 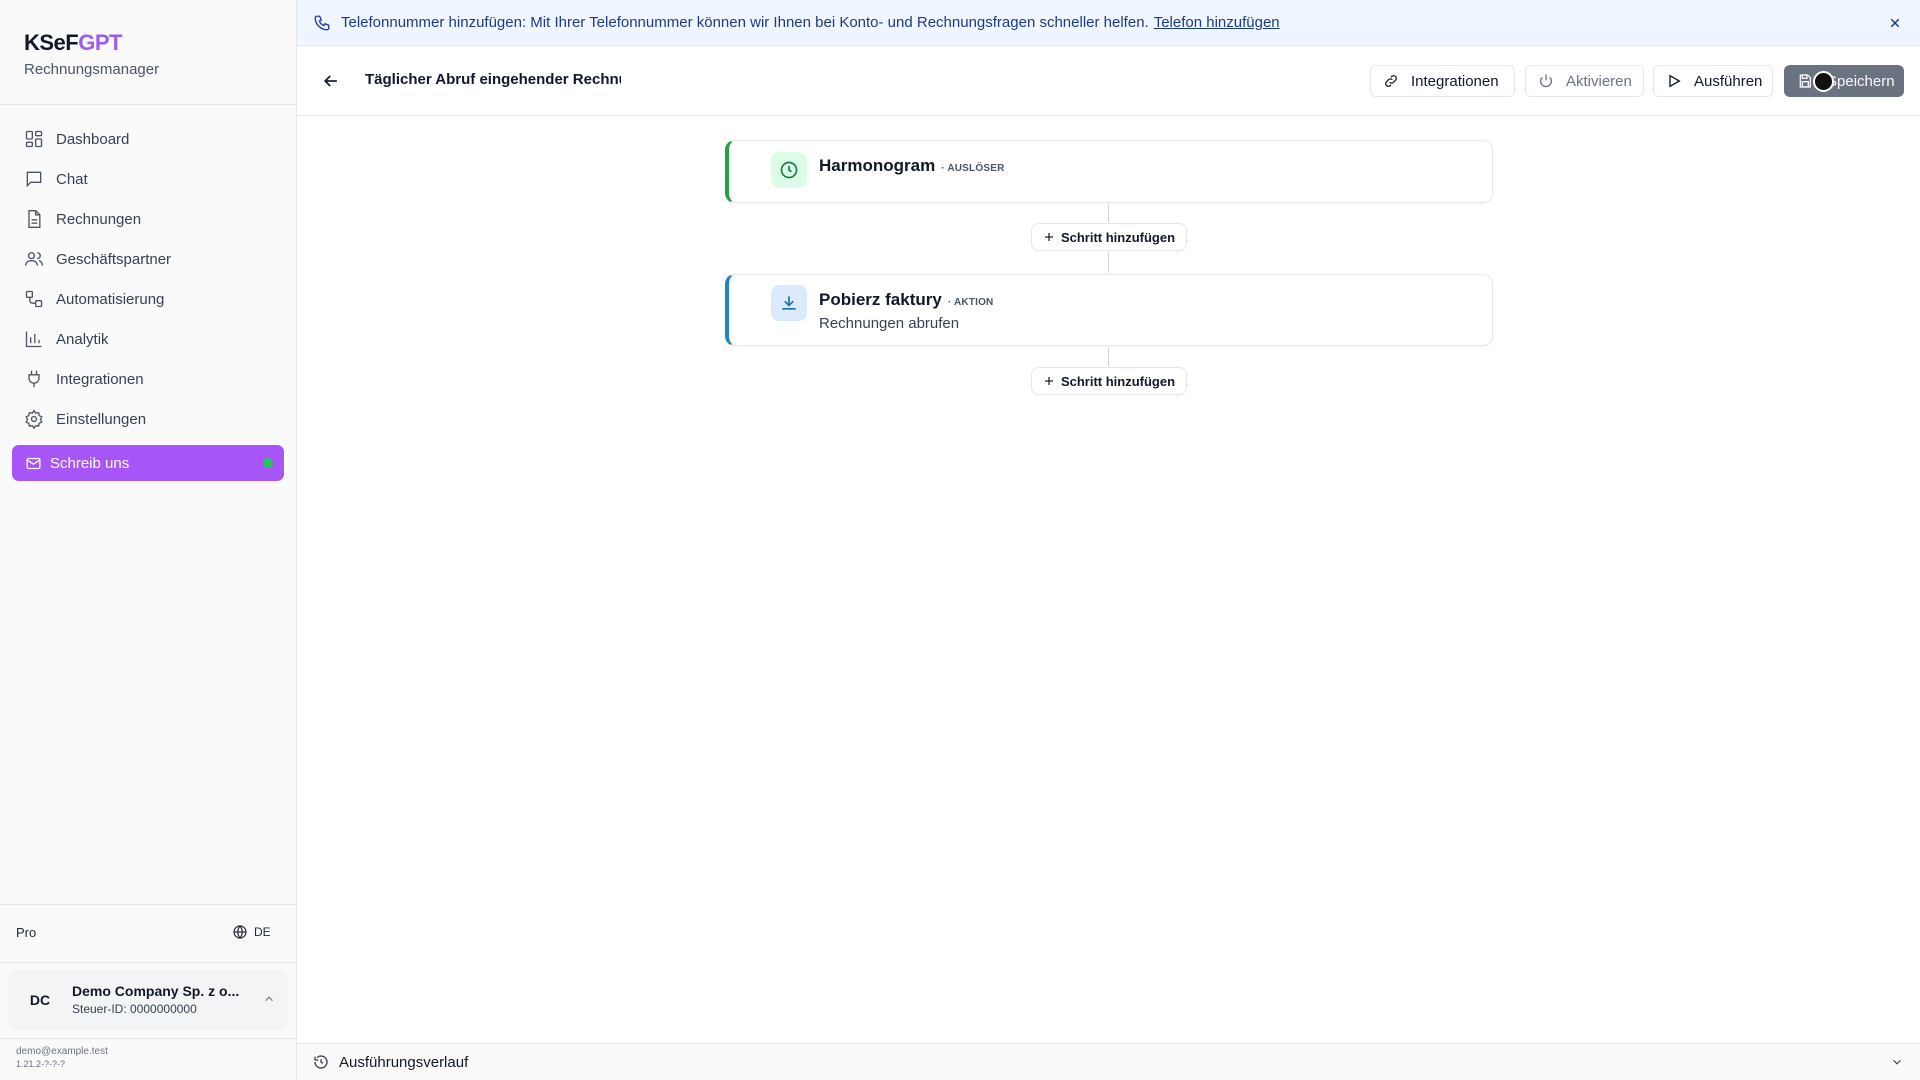 I want to click on brand-part2: GPT, so click(x=100, y=42).